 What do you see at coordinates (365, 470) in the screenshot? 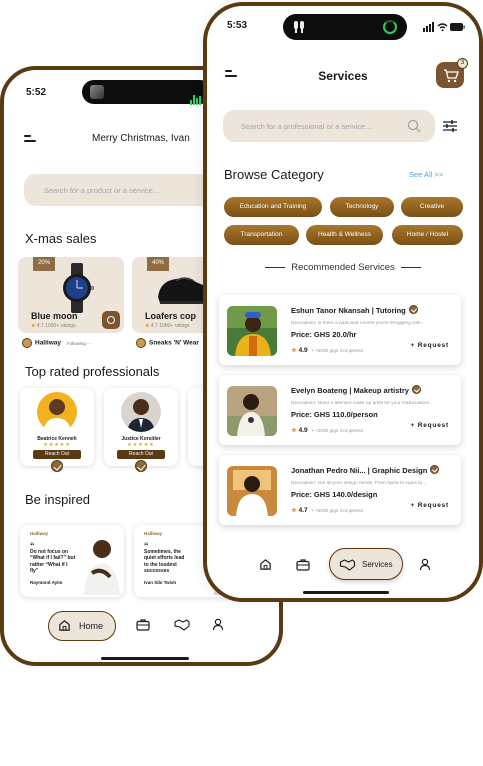
I see `service-name: Jonathan Pedro Nii... | Graphic Design` at bounding box center [365, 470].